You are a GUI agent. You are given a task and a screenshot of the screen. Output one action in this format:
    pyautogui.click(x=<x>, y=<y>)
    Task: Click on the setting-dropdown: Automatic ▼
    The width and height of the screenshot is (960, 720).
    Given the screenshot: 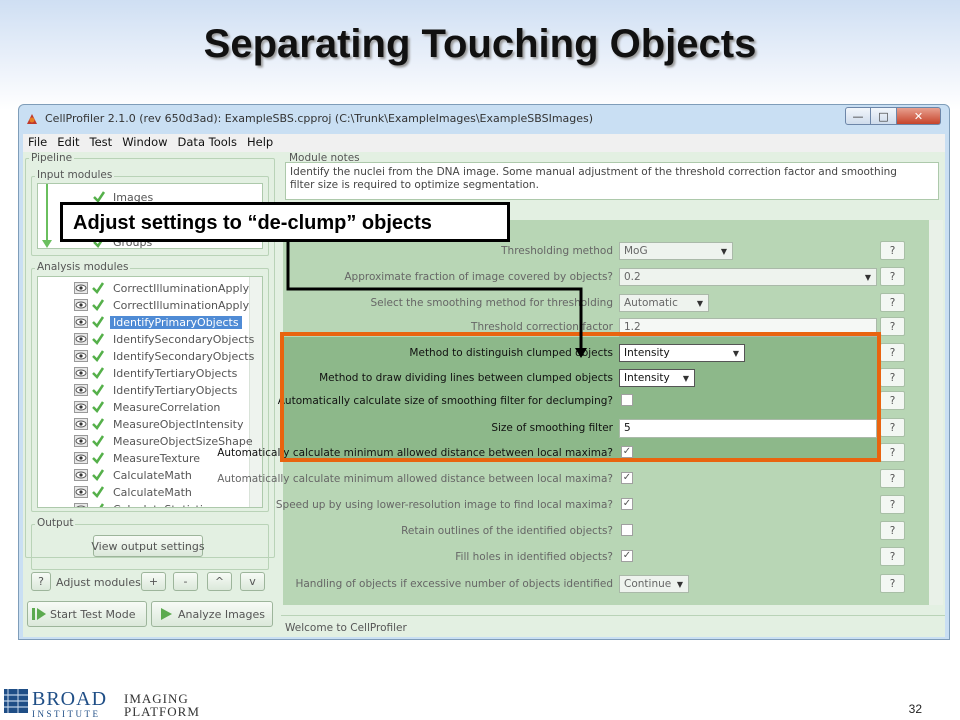 What is the action you would take?
    pyautogui.click(x=664, y=303)
    